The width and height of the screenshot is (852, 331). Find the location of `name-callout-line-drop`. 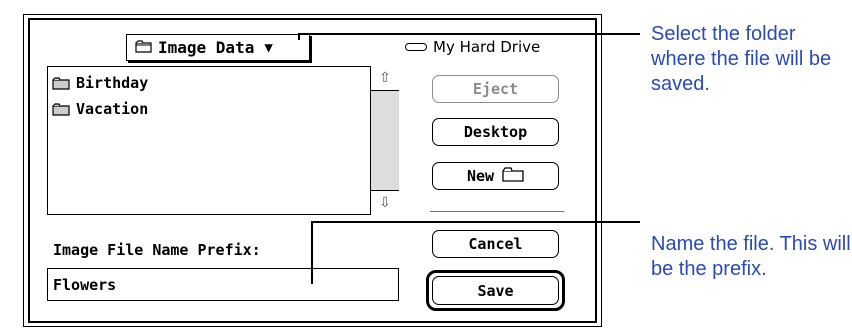

name-callout-line-drop is located at coordinates (312, 252).